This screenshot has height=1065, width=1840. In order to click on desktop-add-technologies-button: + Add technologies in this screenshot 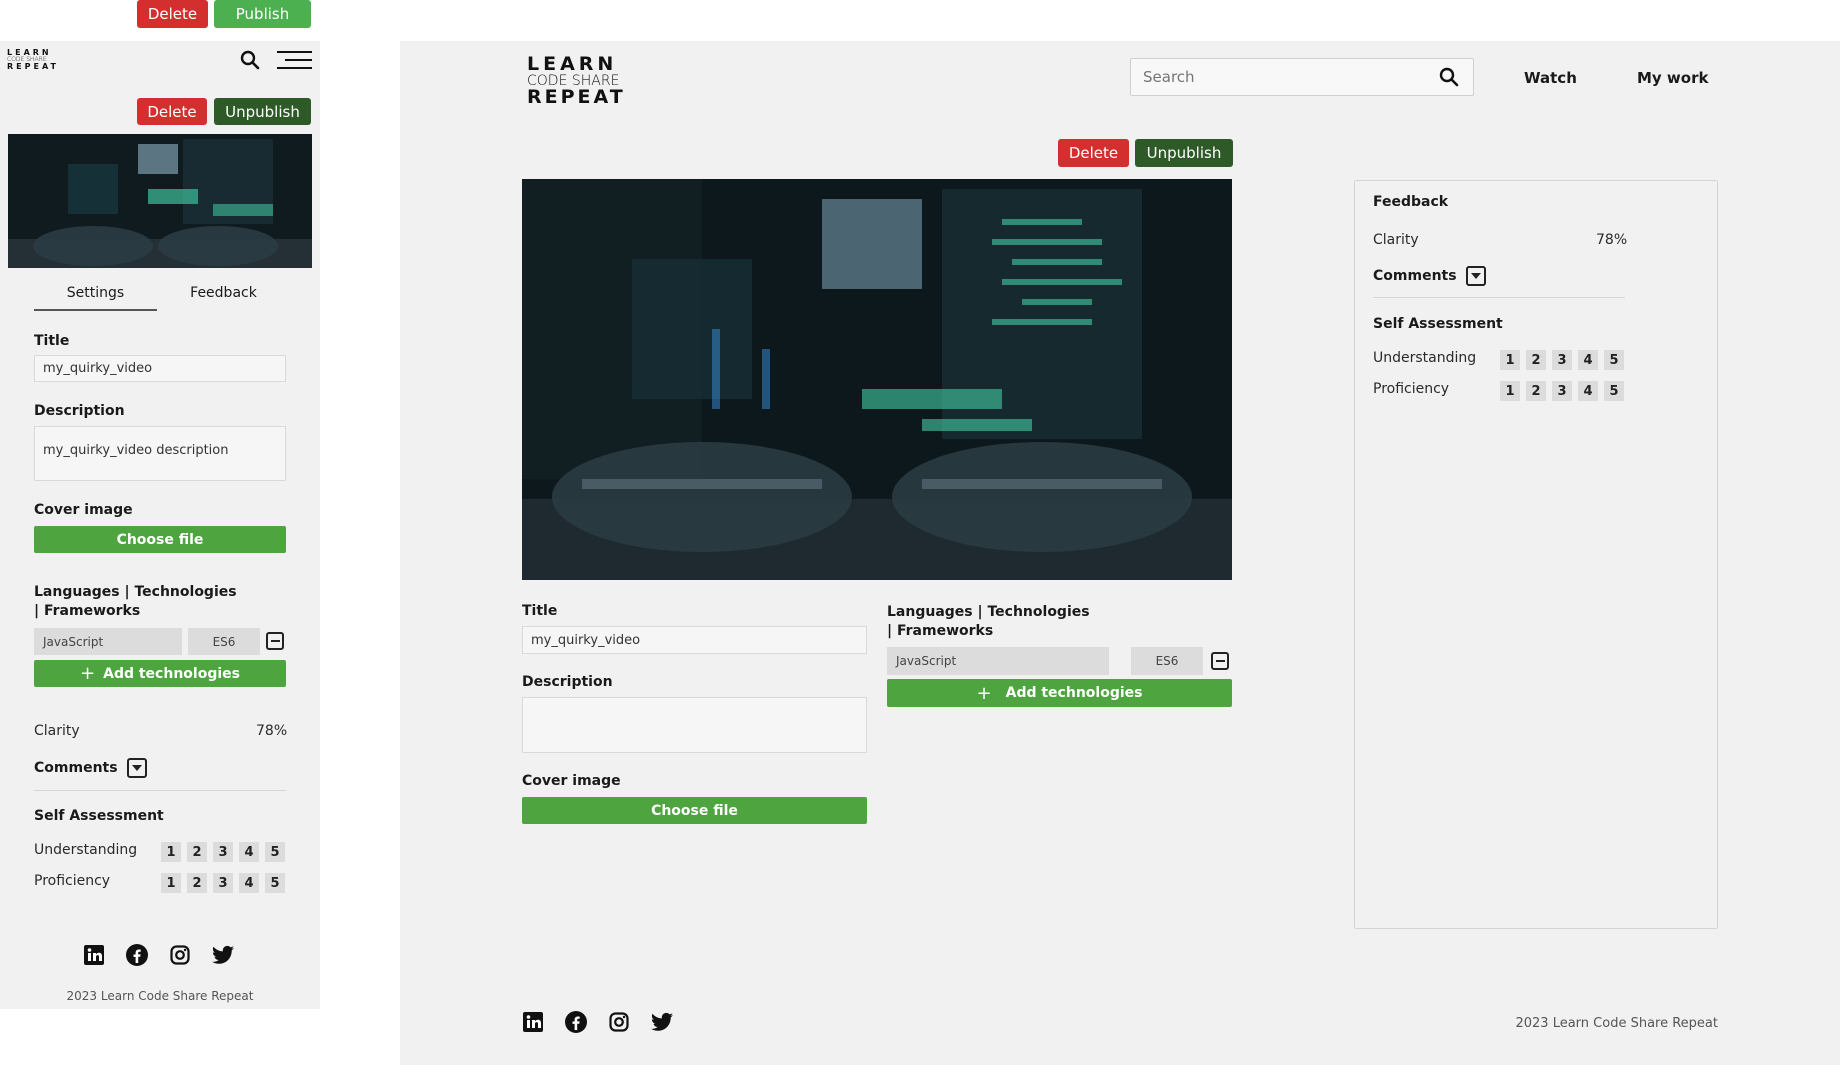, I will do `click(1059, 693)`.